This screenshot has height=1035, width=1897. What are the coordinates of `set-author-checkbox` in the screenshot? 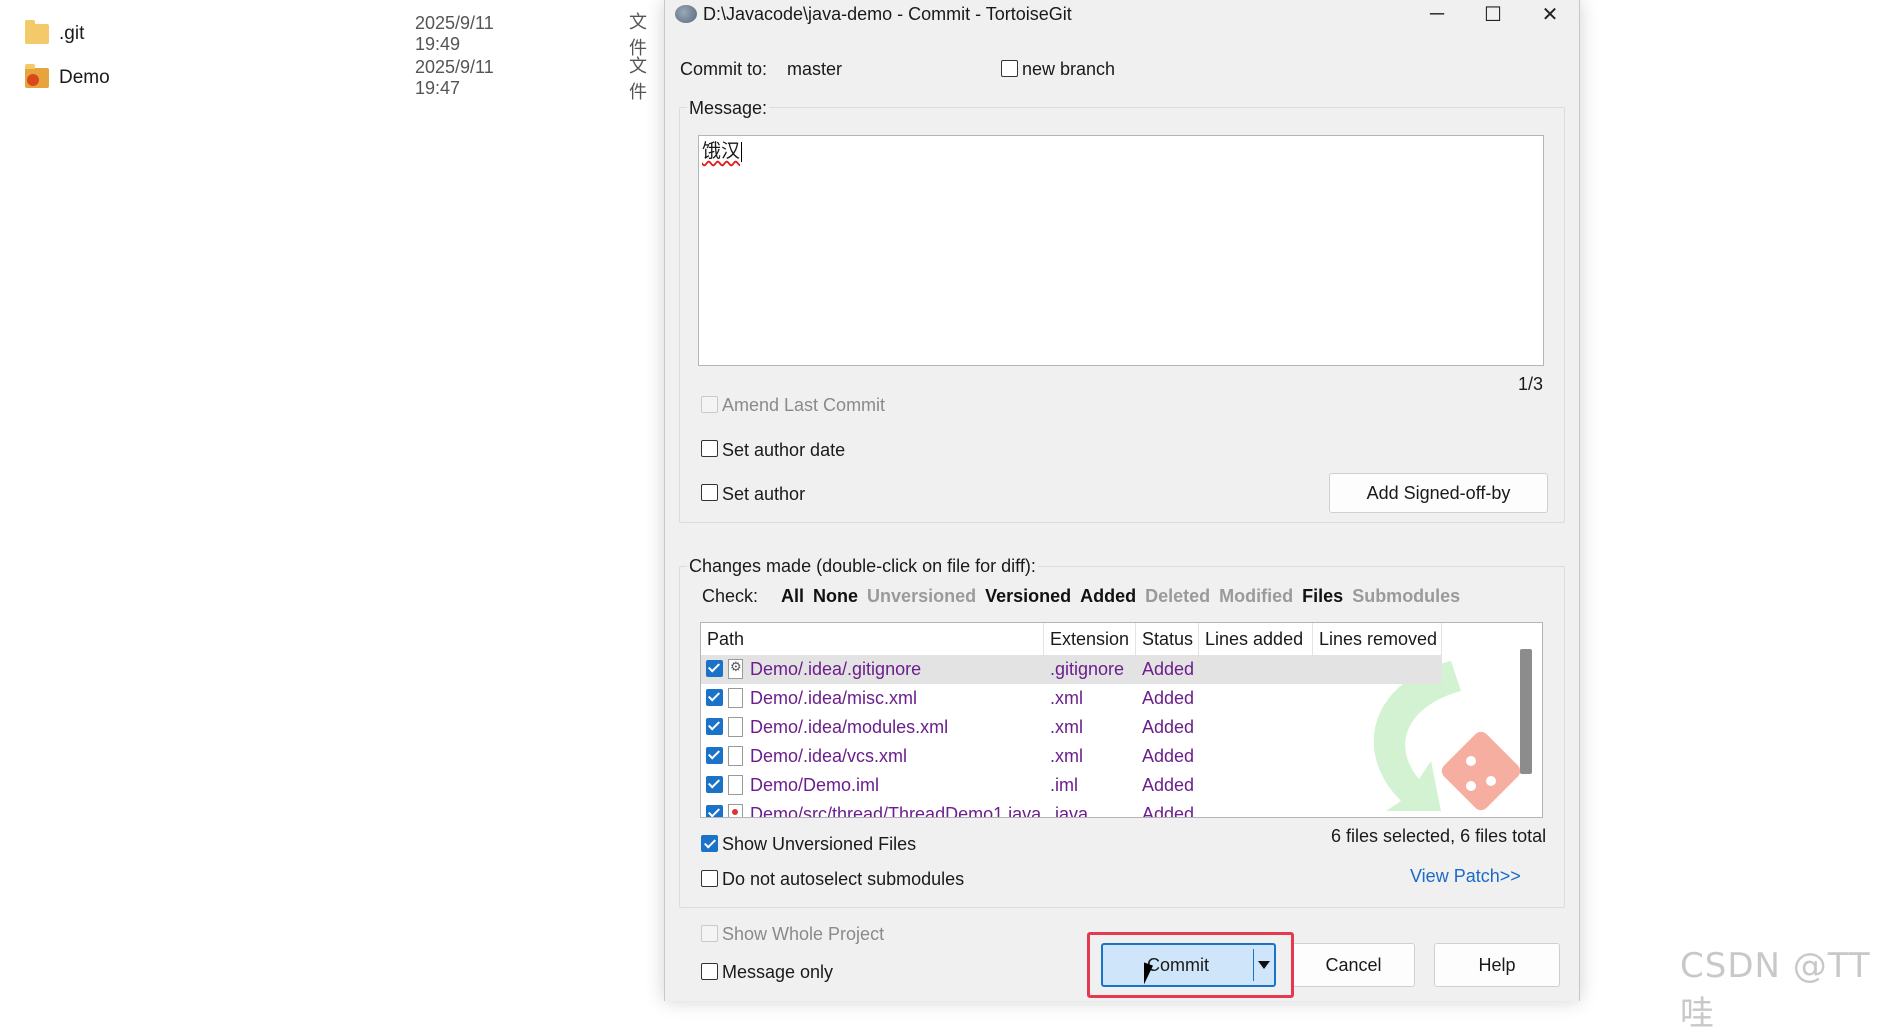 It's located at (709, 492).